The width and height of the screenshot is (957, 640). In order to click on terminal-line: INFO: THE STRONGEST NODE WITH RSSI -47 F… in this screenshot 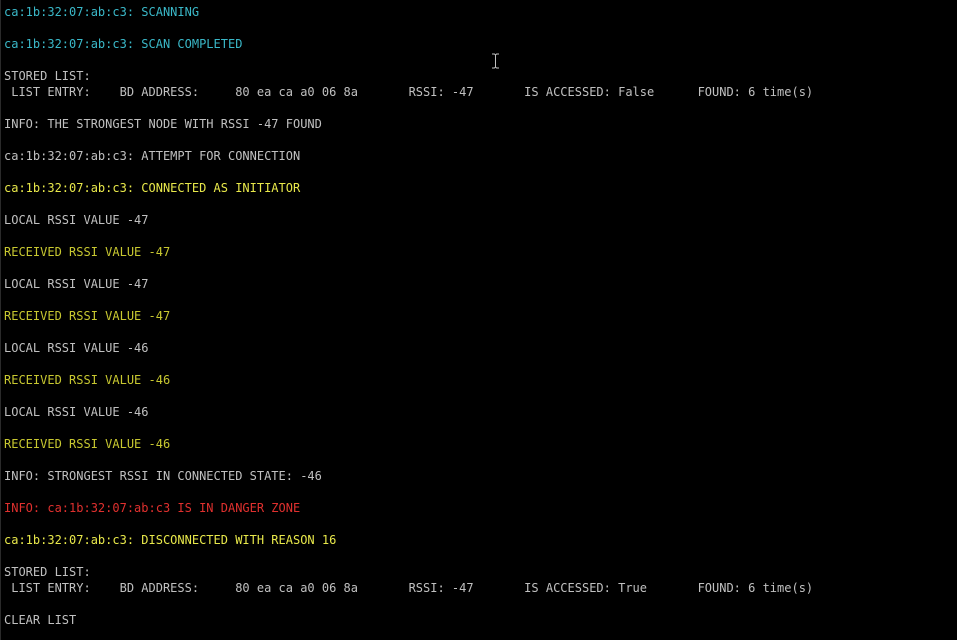, I will do `click(163, 124)`.